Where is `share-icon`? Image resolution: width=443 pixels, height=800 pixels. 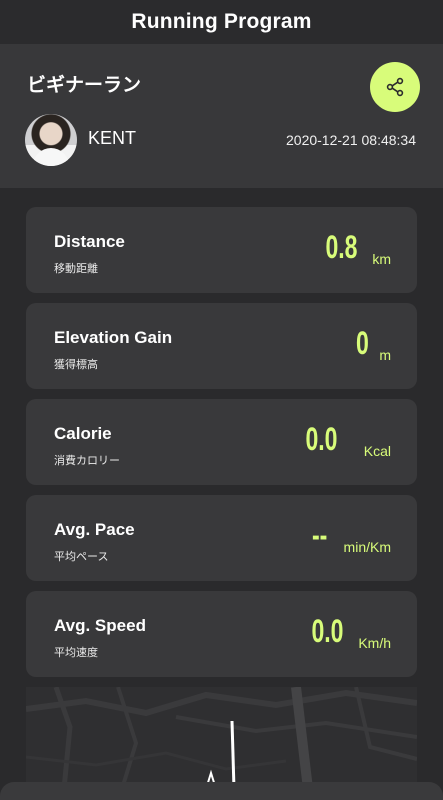
share-icon is located at coordinates (395, 87).